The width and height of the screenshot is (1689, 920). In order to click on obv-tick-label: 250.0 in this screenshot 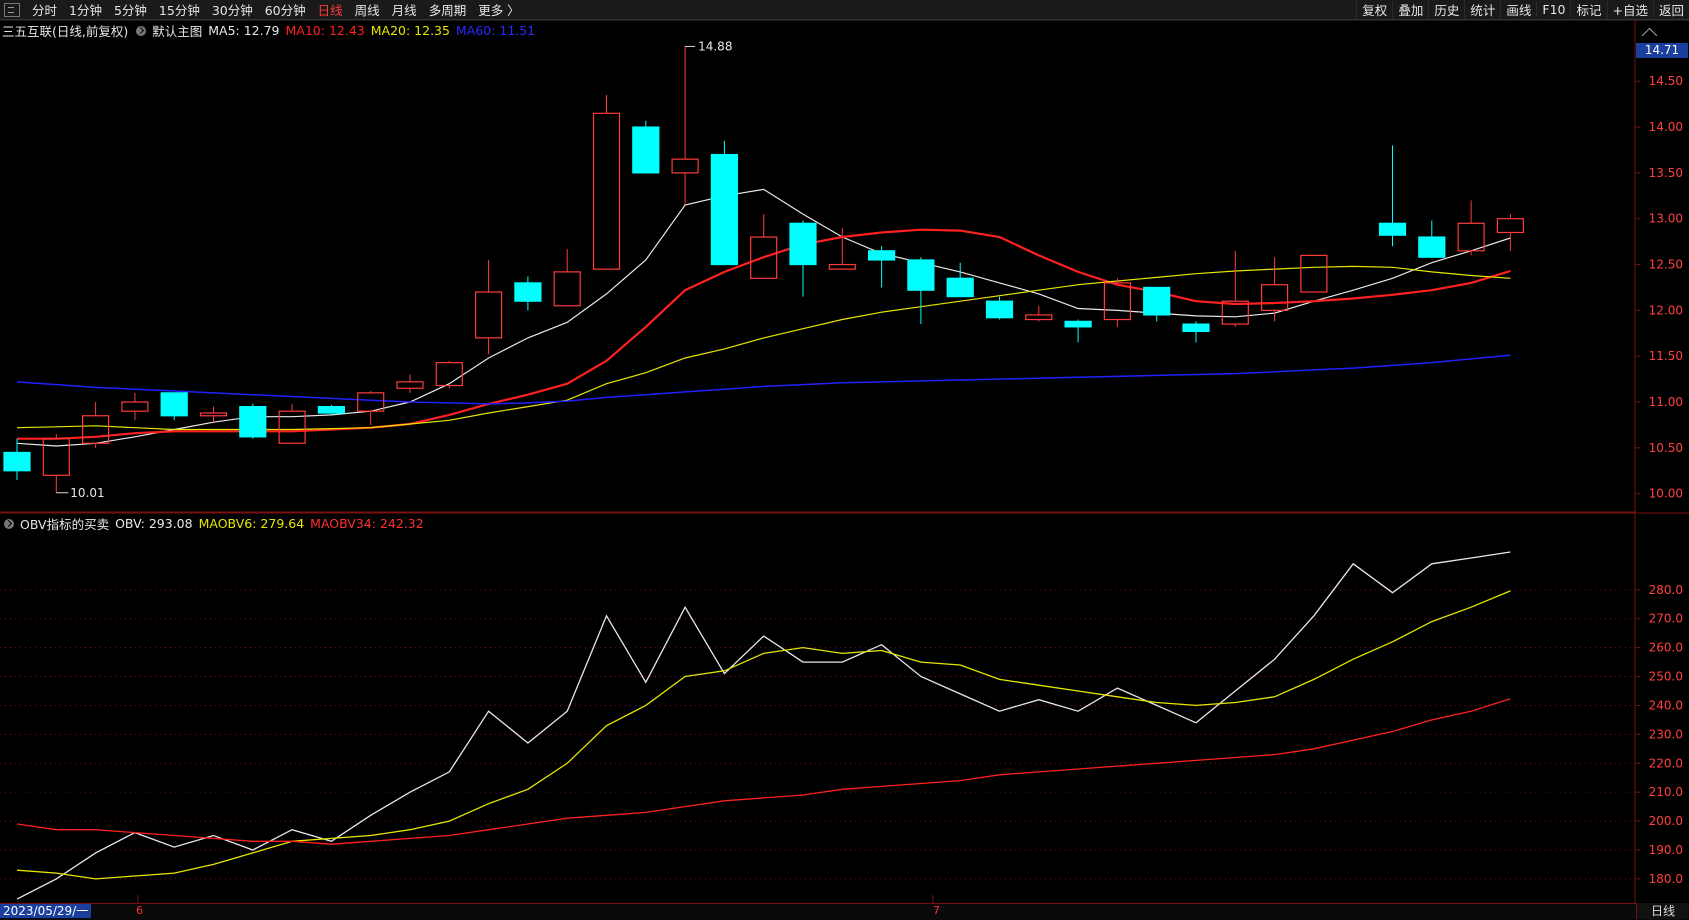, I will do `click(1666, 677)`.